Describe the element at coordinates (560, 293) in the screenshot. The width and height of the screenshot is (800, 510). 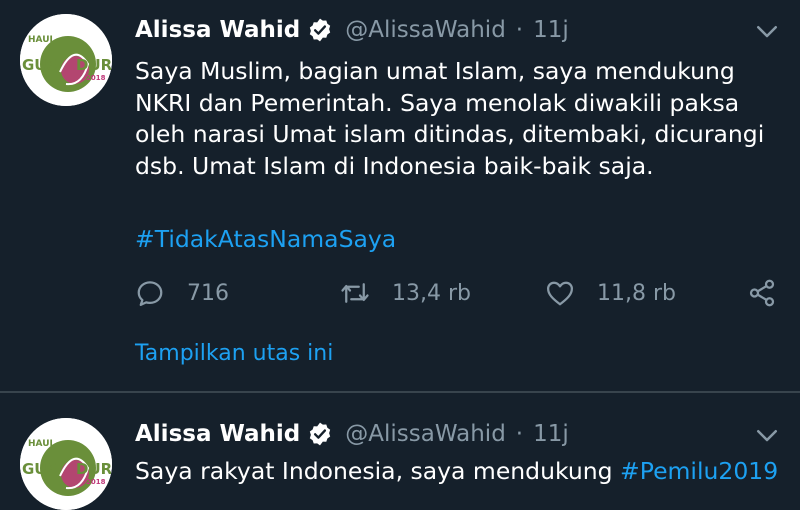
I see `like-icon` at that location.